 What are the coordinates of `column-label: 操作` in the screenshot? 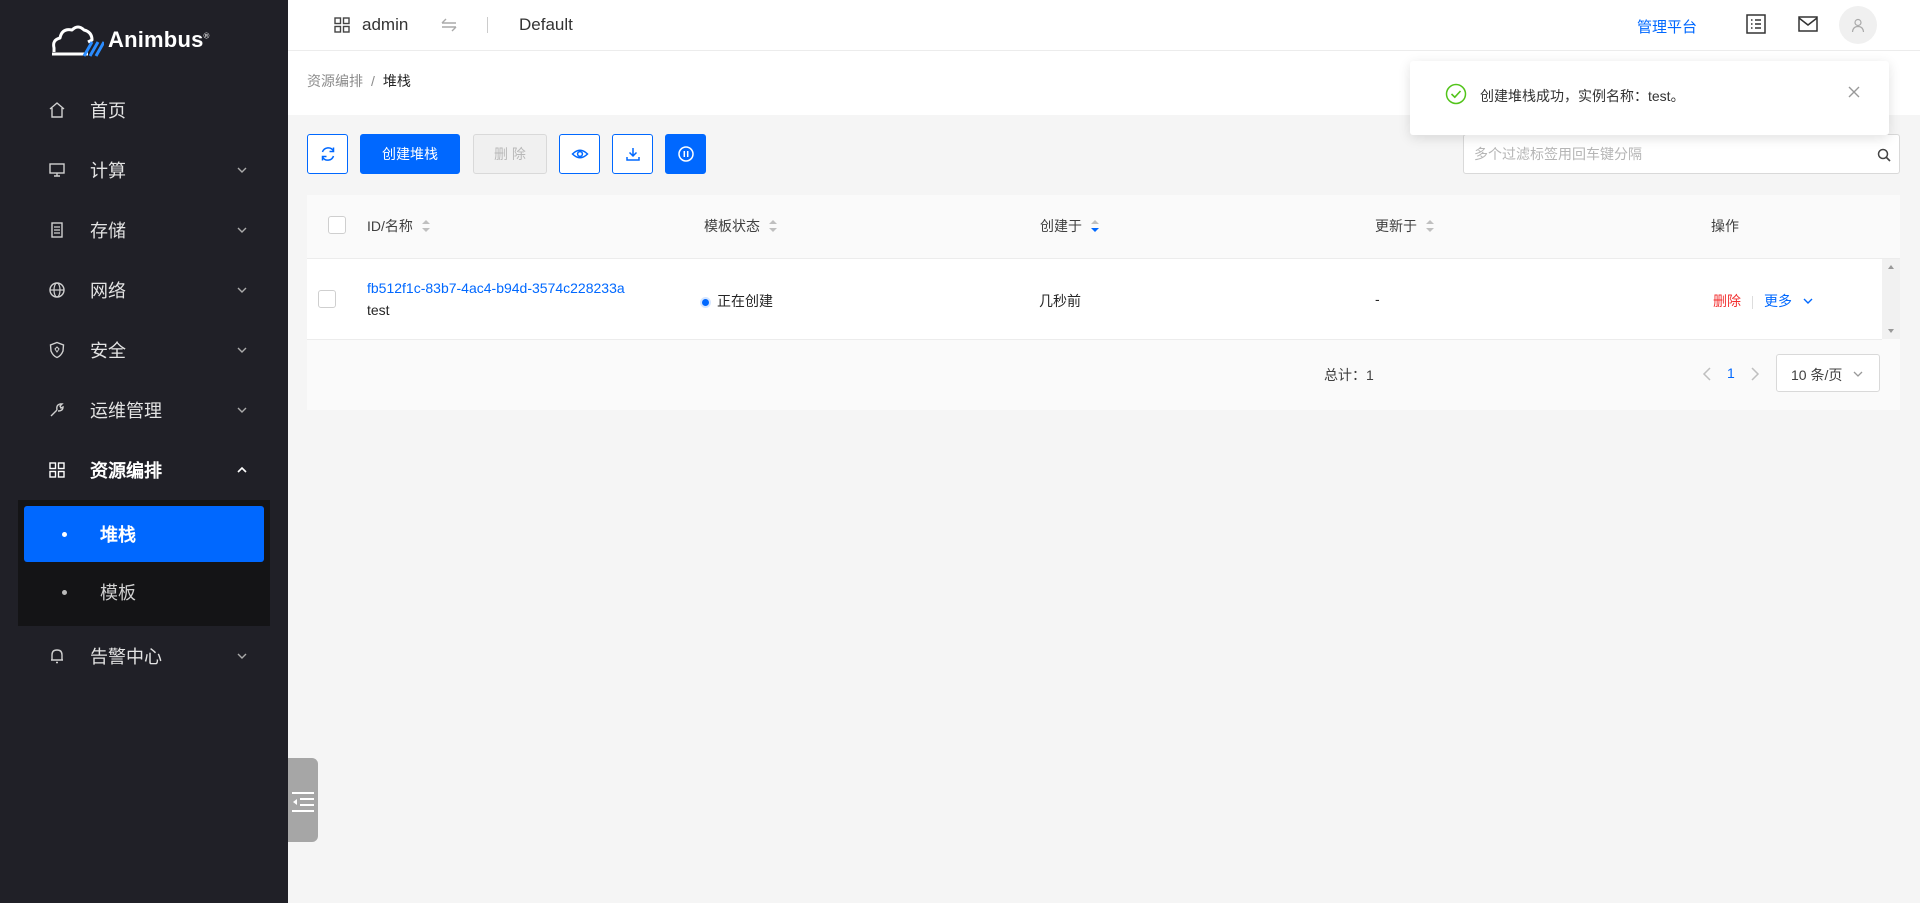 It's located at (1725, 226).